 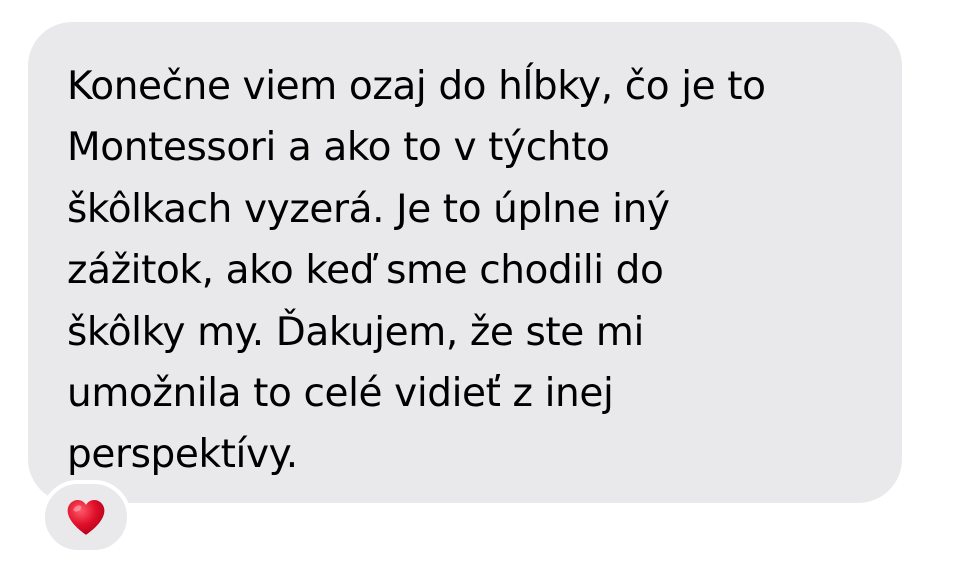 I want to click on message-line: Konečne viem ozaj do hĺbky, čo je to, so click(x=416, y=86).